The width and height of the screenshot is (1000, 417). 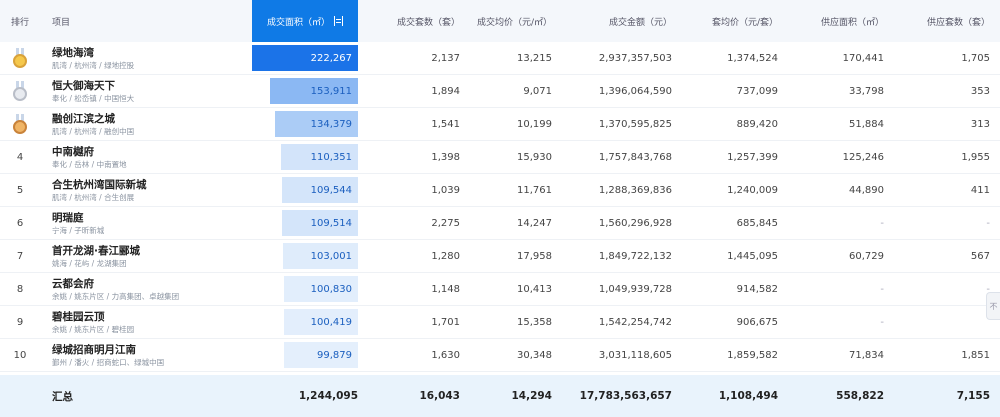 What do you see at coordinates (937, 21) in the screenshot?
I see `col-supply-sets-header: 供应套数 （套）` at bounding box center [937, 21].